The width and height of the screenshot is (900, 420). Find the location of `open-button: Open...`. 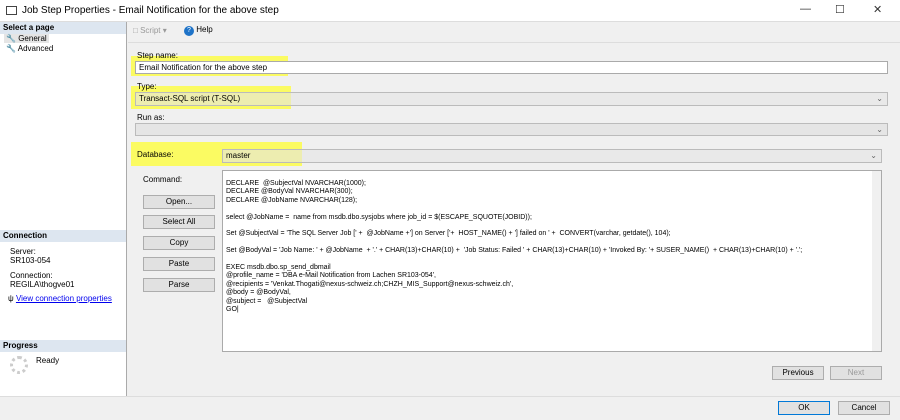

open-button: Open... is located at coordinates (179, 202).